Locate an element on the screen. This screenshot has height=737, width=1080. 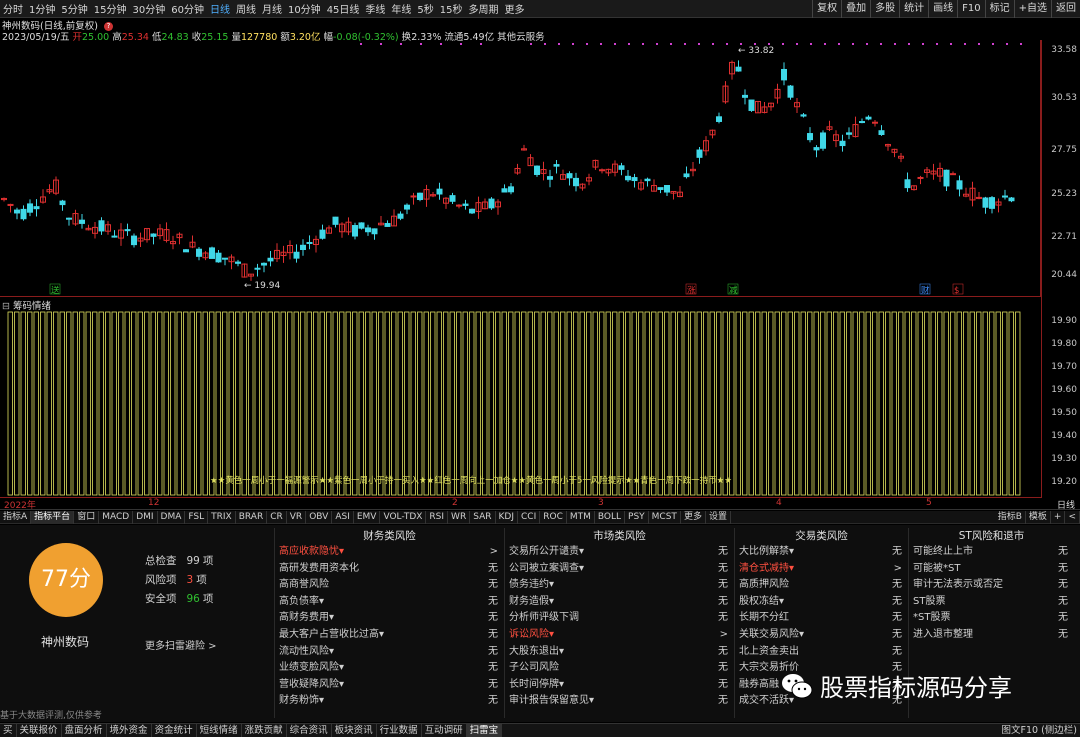
period-tab: 日线 is located at coordinates (220, 8).